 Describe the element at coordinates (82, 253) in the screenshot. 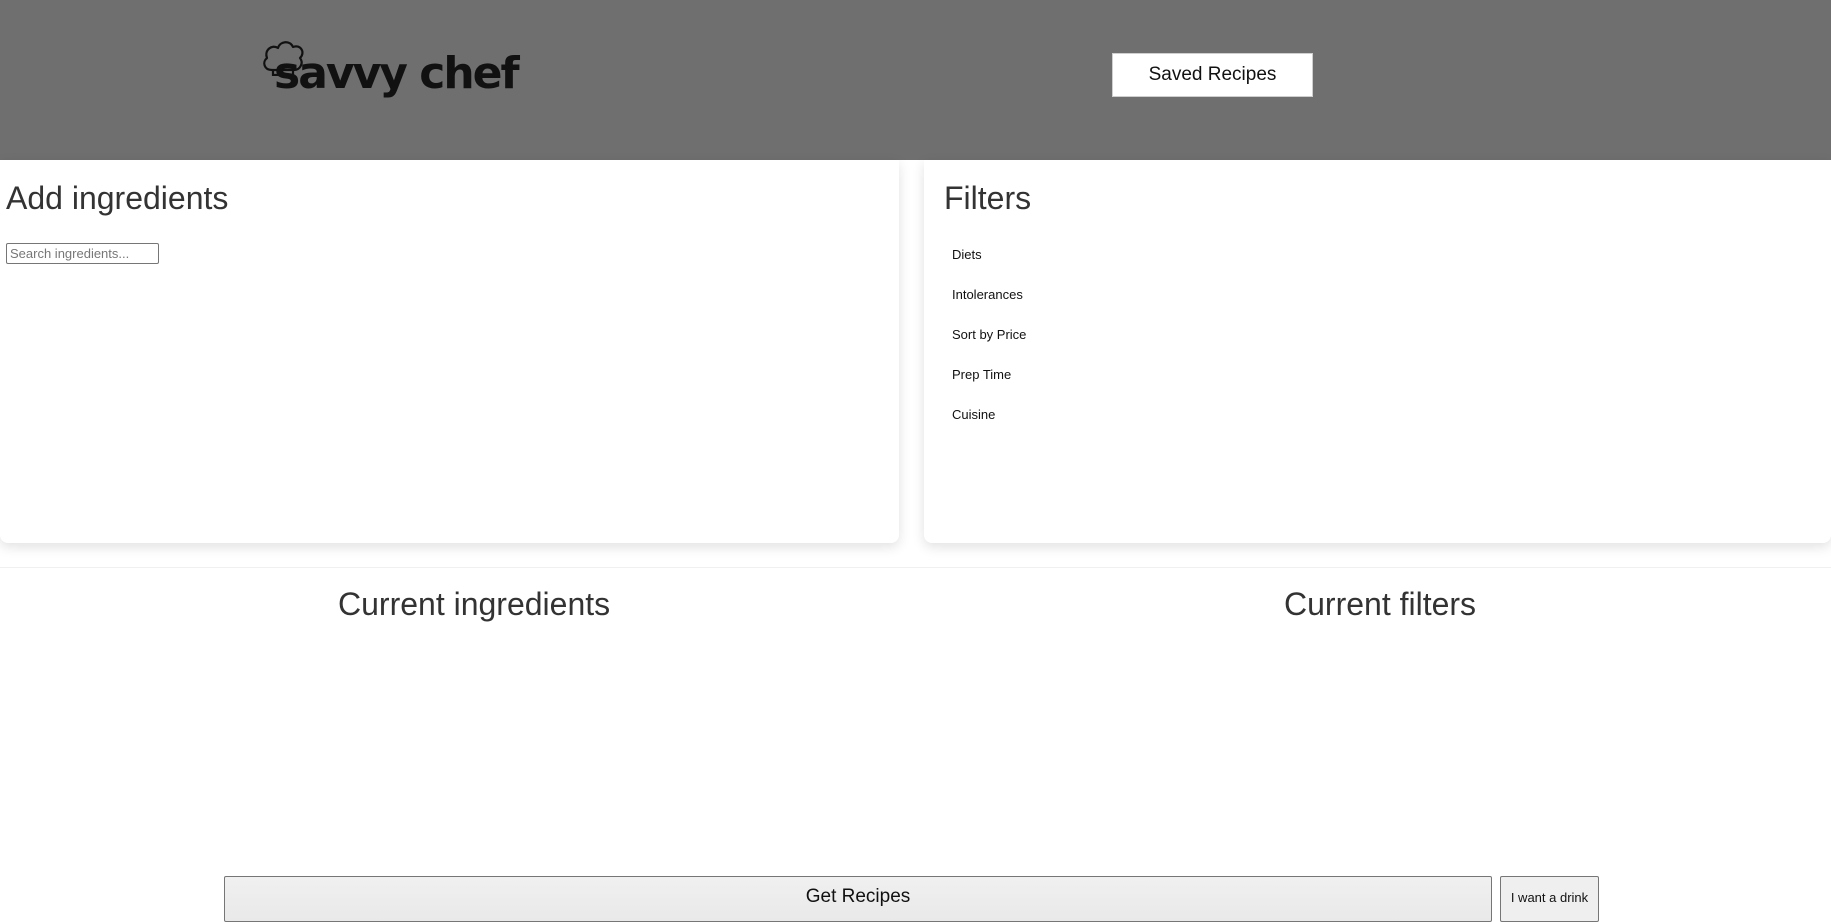

I see `ingredient-search-input` at that location.